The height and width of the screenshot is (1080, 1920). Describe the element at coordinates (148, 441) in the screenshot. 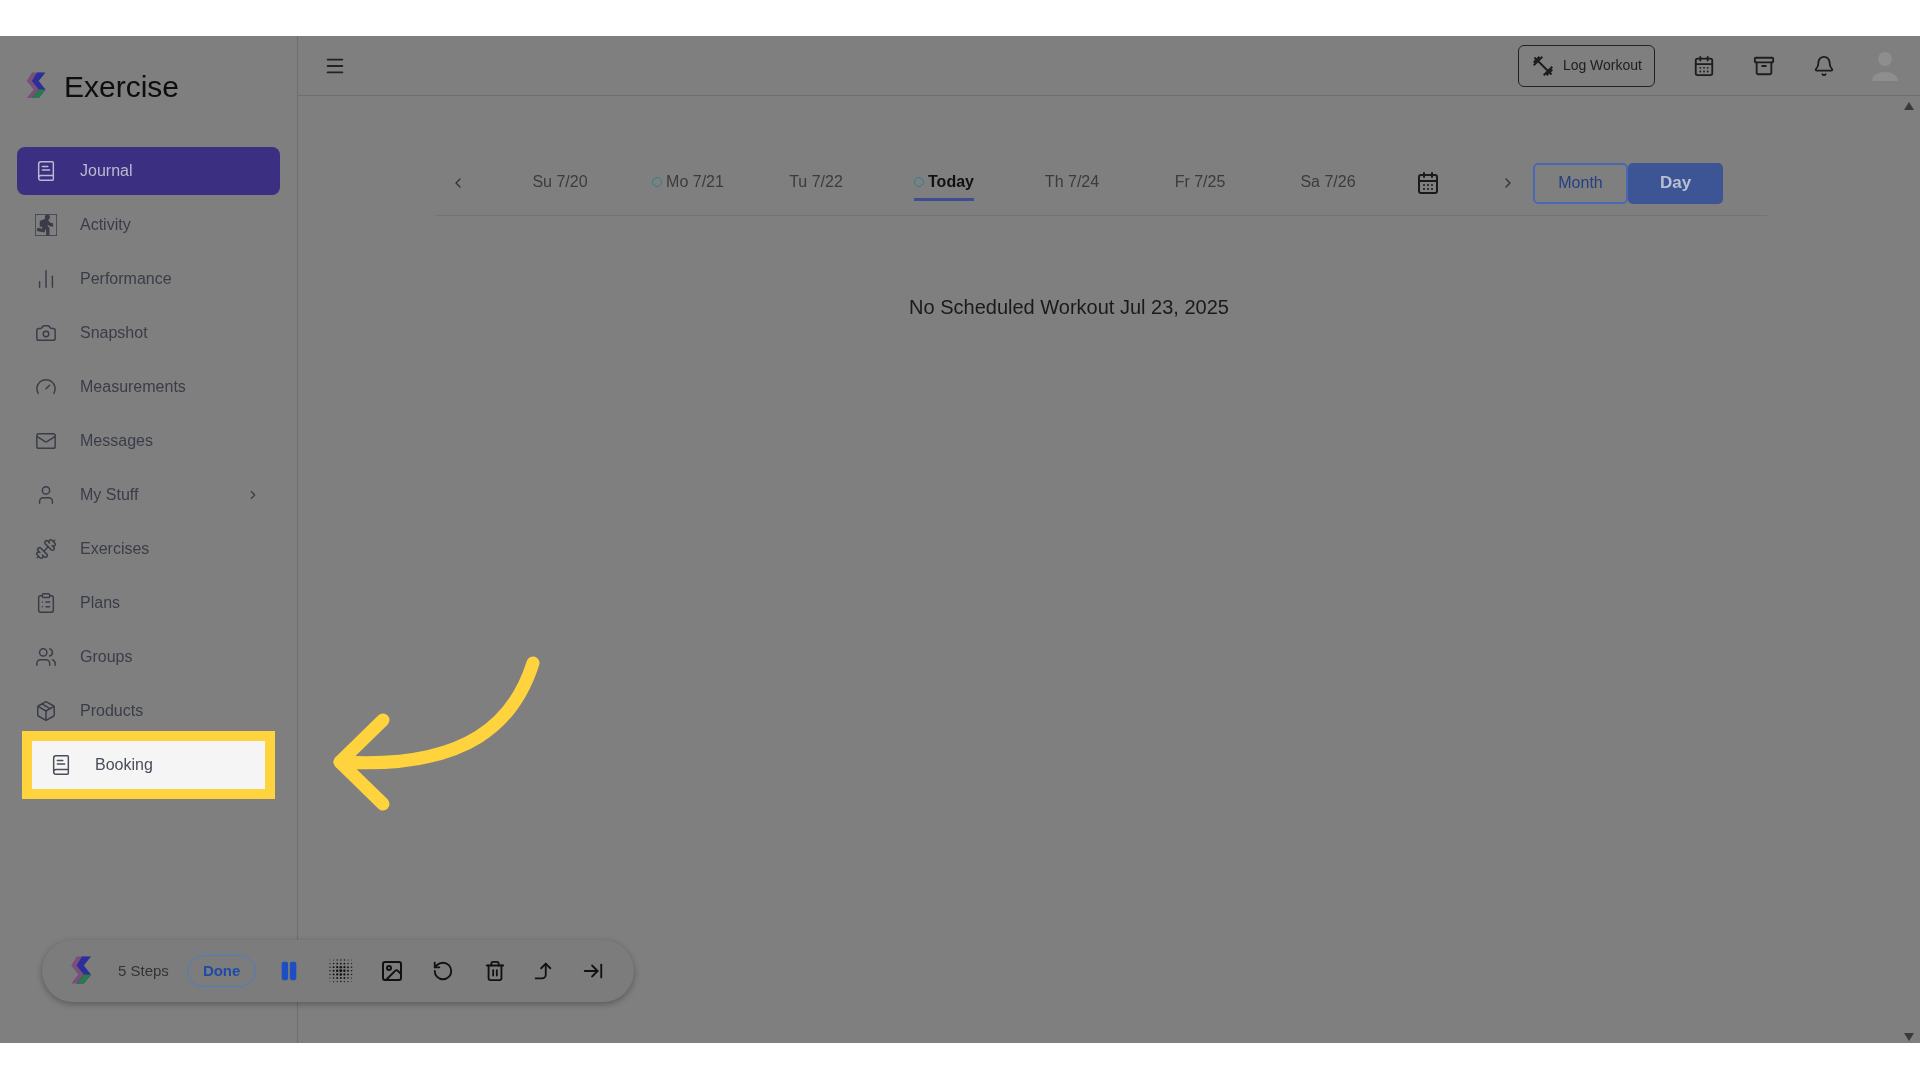

I see `sidebar-item: Messages` at that location.